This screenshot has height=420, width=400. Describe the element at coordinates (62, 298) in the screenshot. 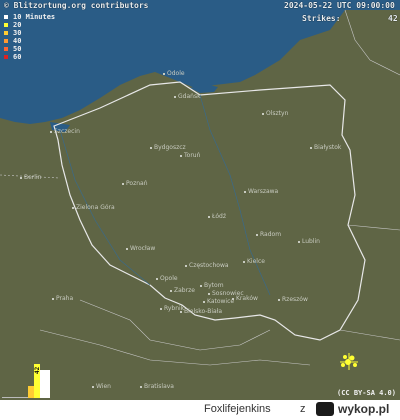

I see `city-label: Praha` at that location.